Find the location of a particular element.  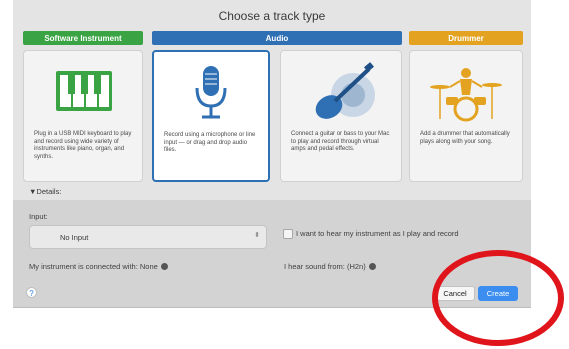

category-drummer: Drummer is located at coordinates (466, 38).